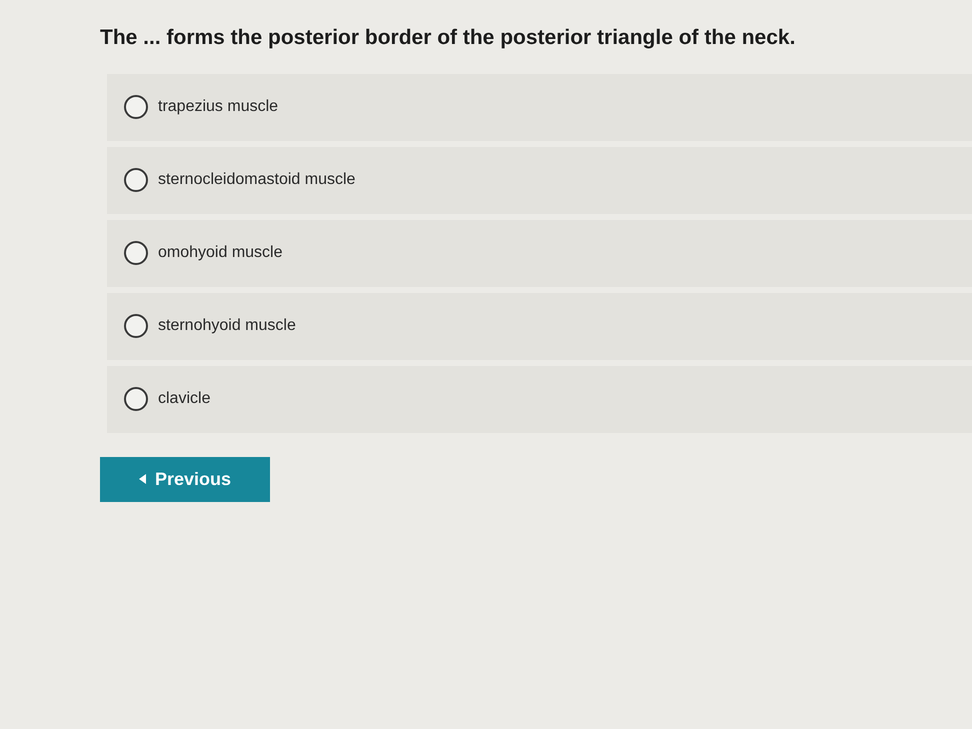  I want to click on previous-button: Previous, so click(185, 479).